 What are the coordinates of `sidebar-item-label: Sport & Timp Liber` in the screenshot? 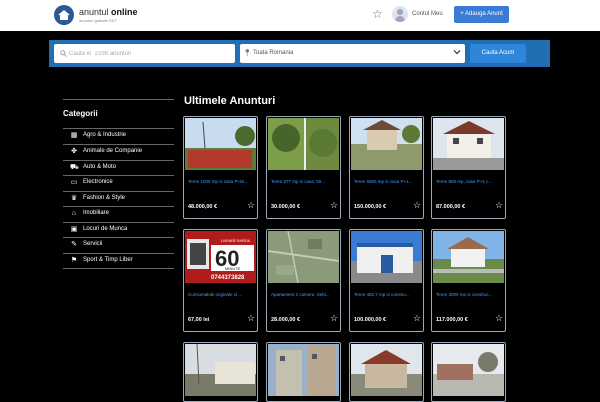 It's located at (108, 260).